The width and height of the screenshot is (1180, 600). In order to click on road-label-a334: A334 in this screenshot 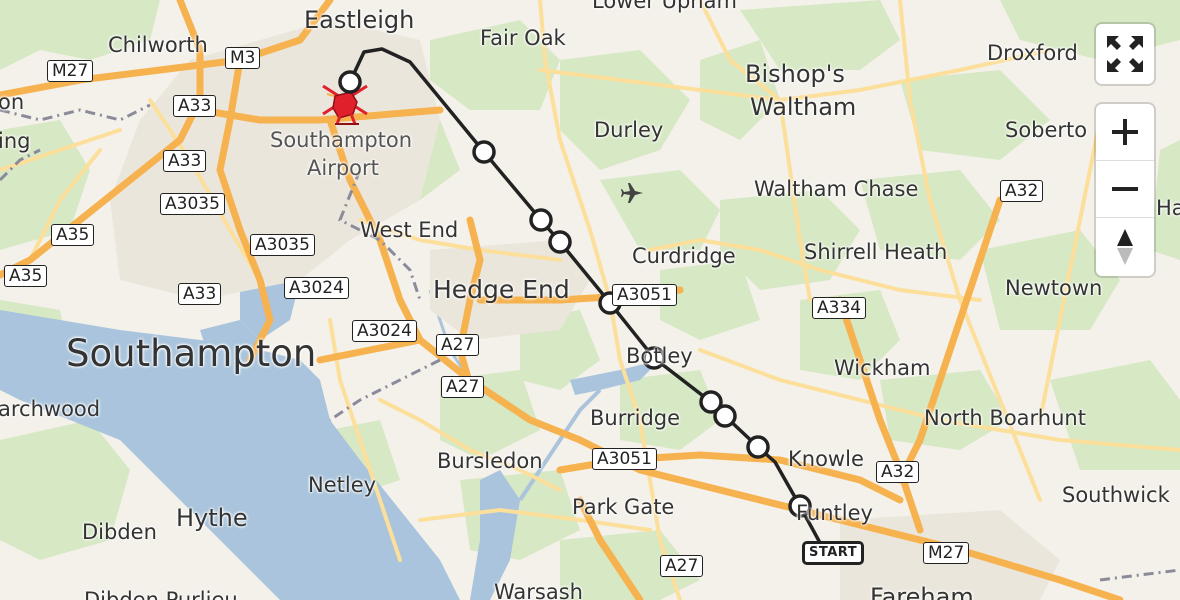, I will do `click(839, 308)`.